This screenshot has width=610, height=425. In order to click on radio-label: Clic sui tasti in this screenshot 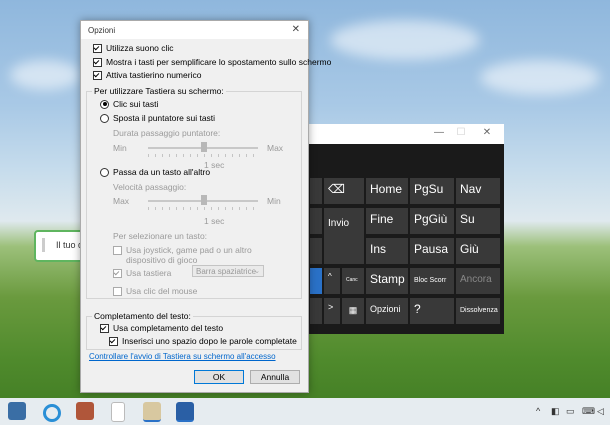, I will do `click(136, 104)`.